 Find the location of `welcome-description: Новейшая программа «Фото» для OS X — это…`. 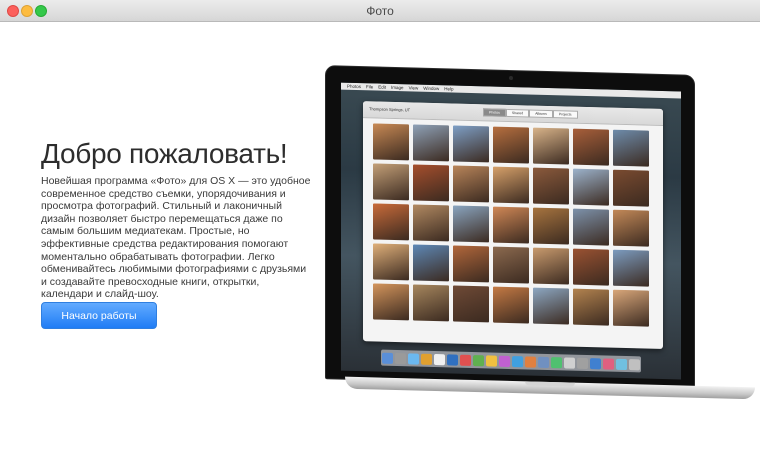

welcome-description: Новейшая программа «Фото» для OS X — это… is located at coordinates (176, 238).